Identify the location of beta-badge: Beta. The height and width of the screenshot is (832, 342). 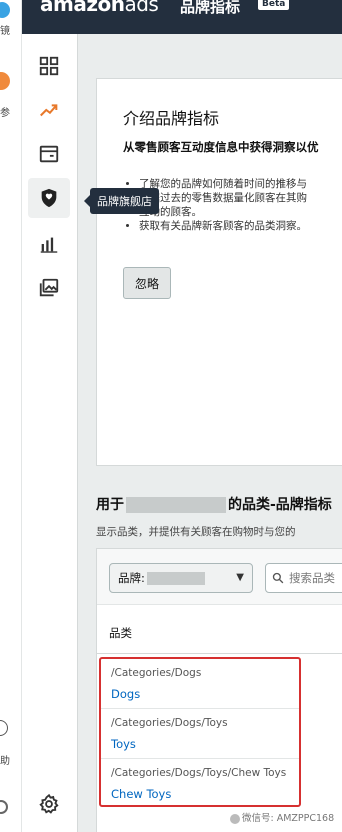
(274, 5).